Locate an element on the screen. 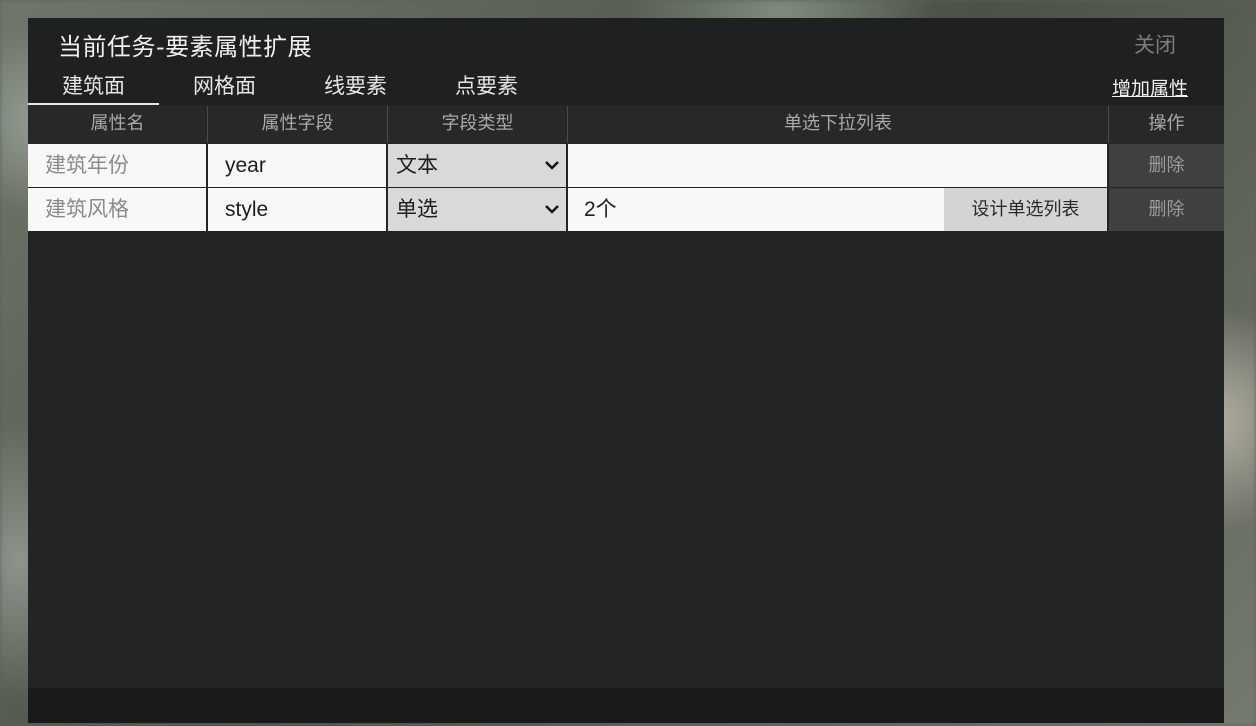  attribute-name-input: 建筑风格 is located at coordinates (118, 209).